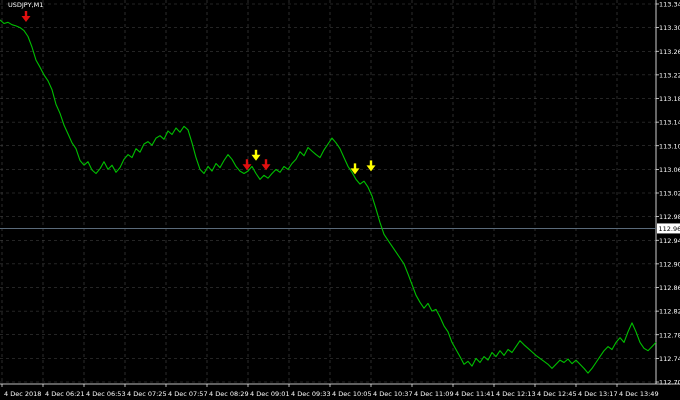  Describe the element at coordinates (669, 75) in the screenshot. I see `price-axis-label: 113.225` at that location.